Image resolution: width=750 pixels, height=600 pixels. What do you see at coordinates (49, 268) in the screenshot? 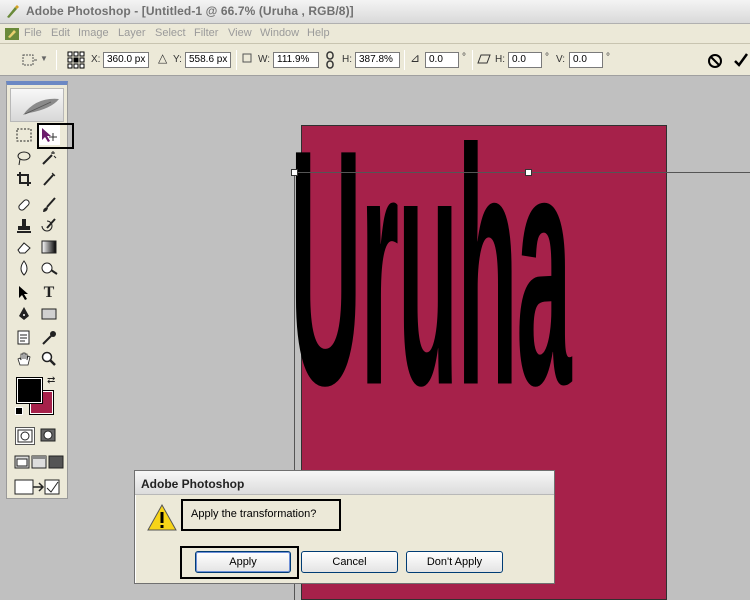
I see `dodge-tool-icon` at bounding box center [49, 268].